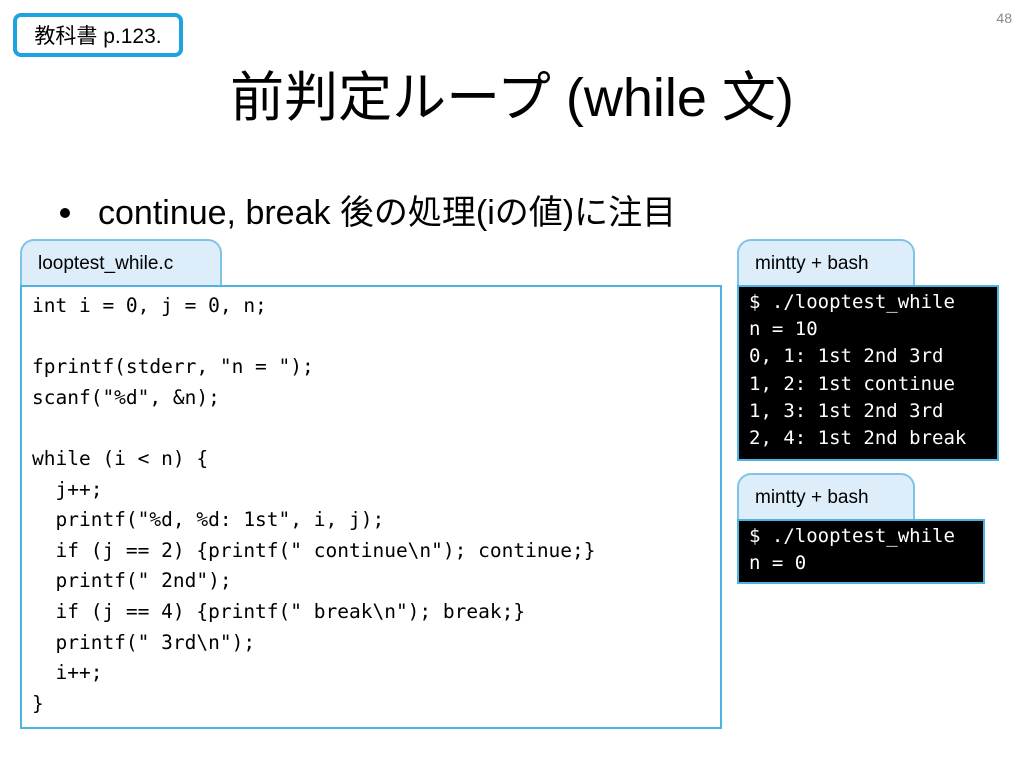 The width and height of the screenshot is (1024, 768). I want to click on code-line: j++;, so click(67, 489).